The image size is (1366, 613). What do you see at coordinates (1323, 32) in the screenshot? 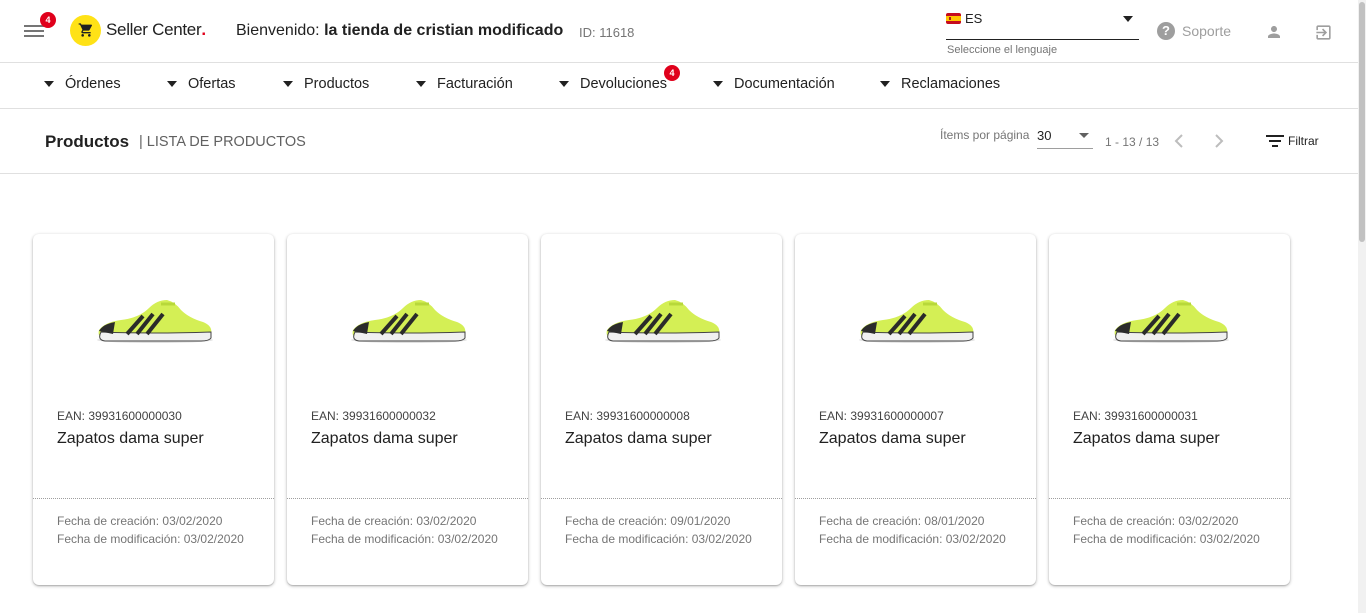
I see `logout-icon` at bounding box center [1323, 32].